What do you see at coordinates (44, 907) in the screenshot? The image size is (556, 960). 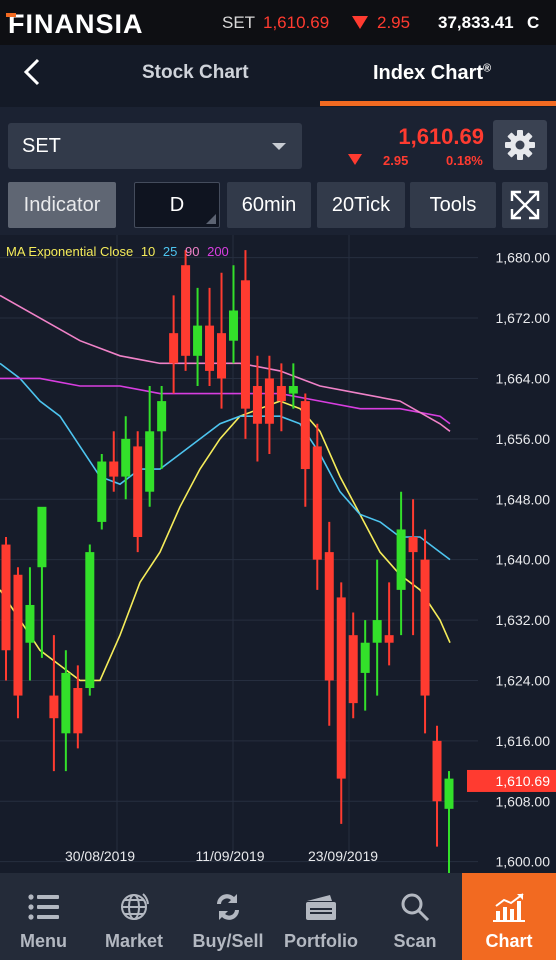 I see `menu-icon` at bounding box center [44, 907].